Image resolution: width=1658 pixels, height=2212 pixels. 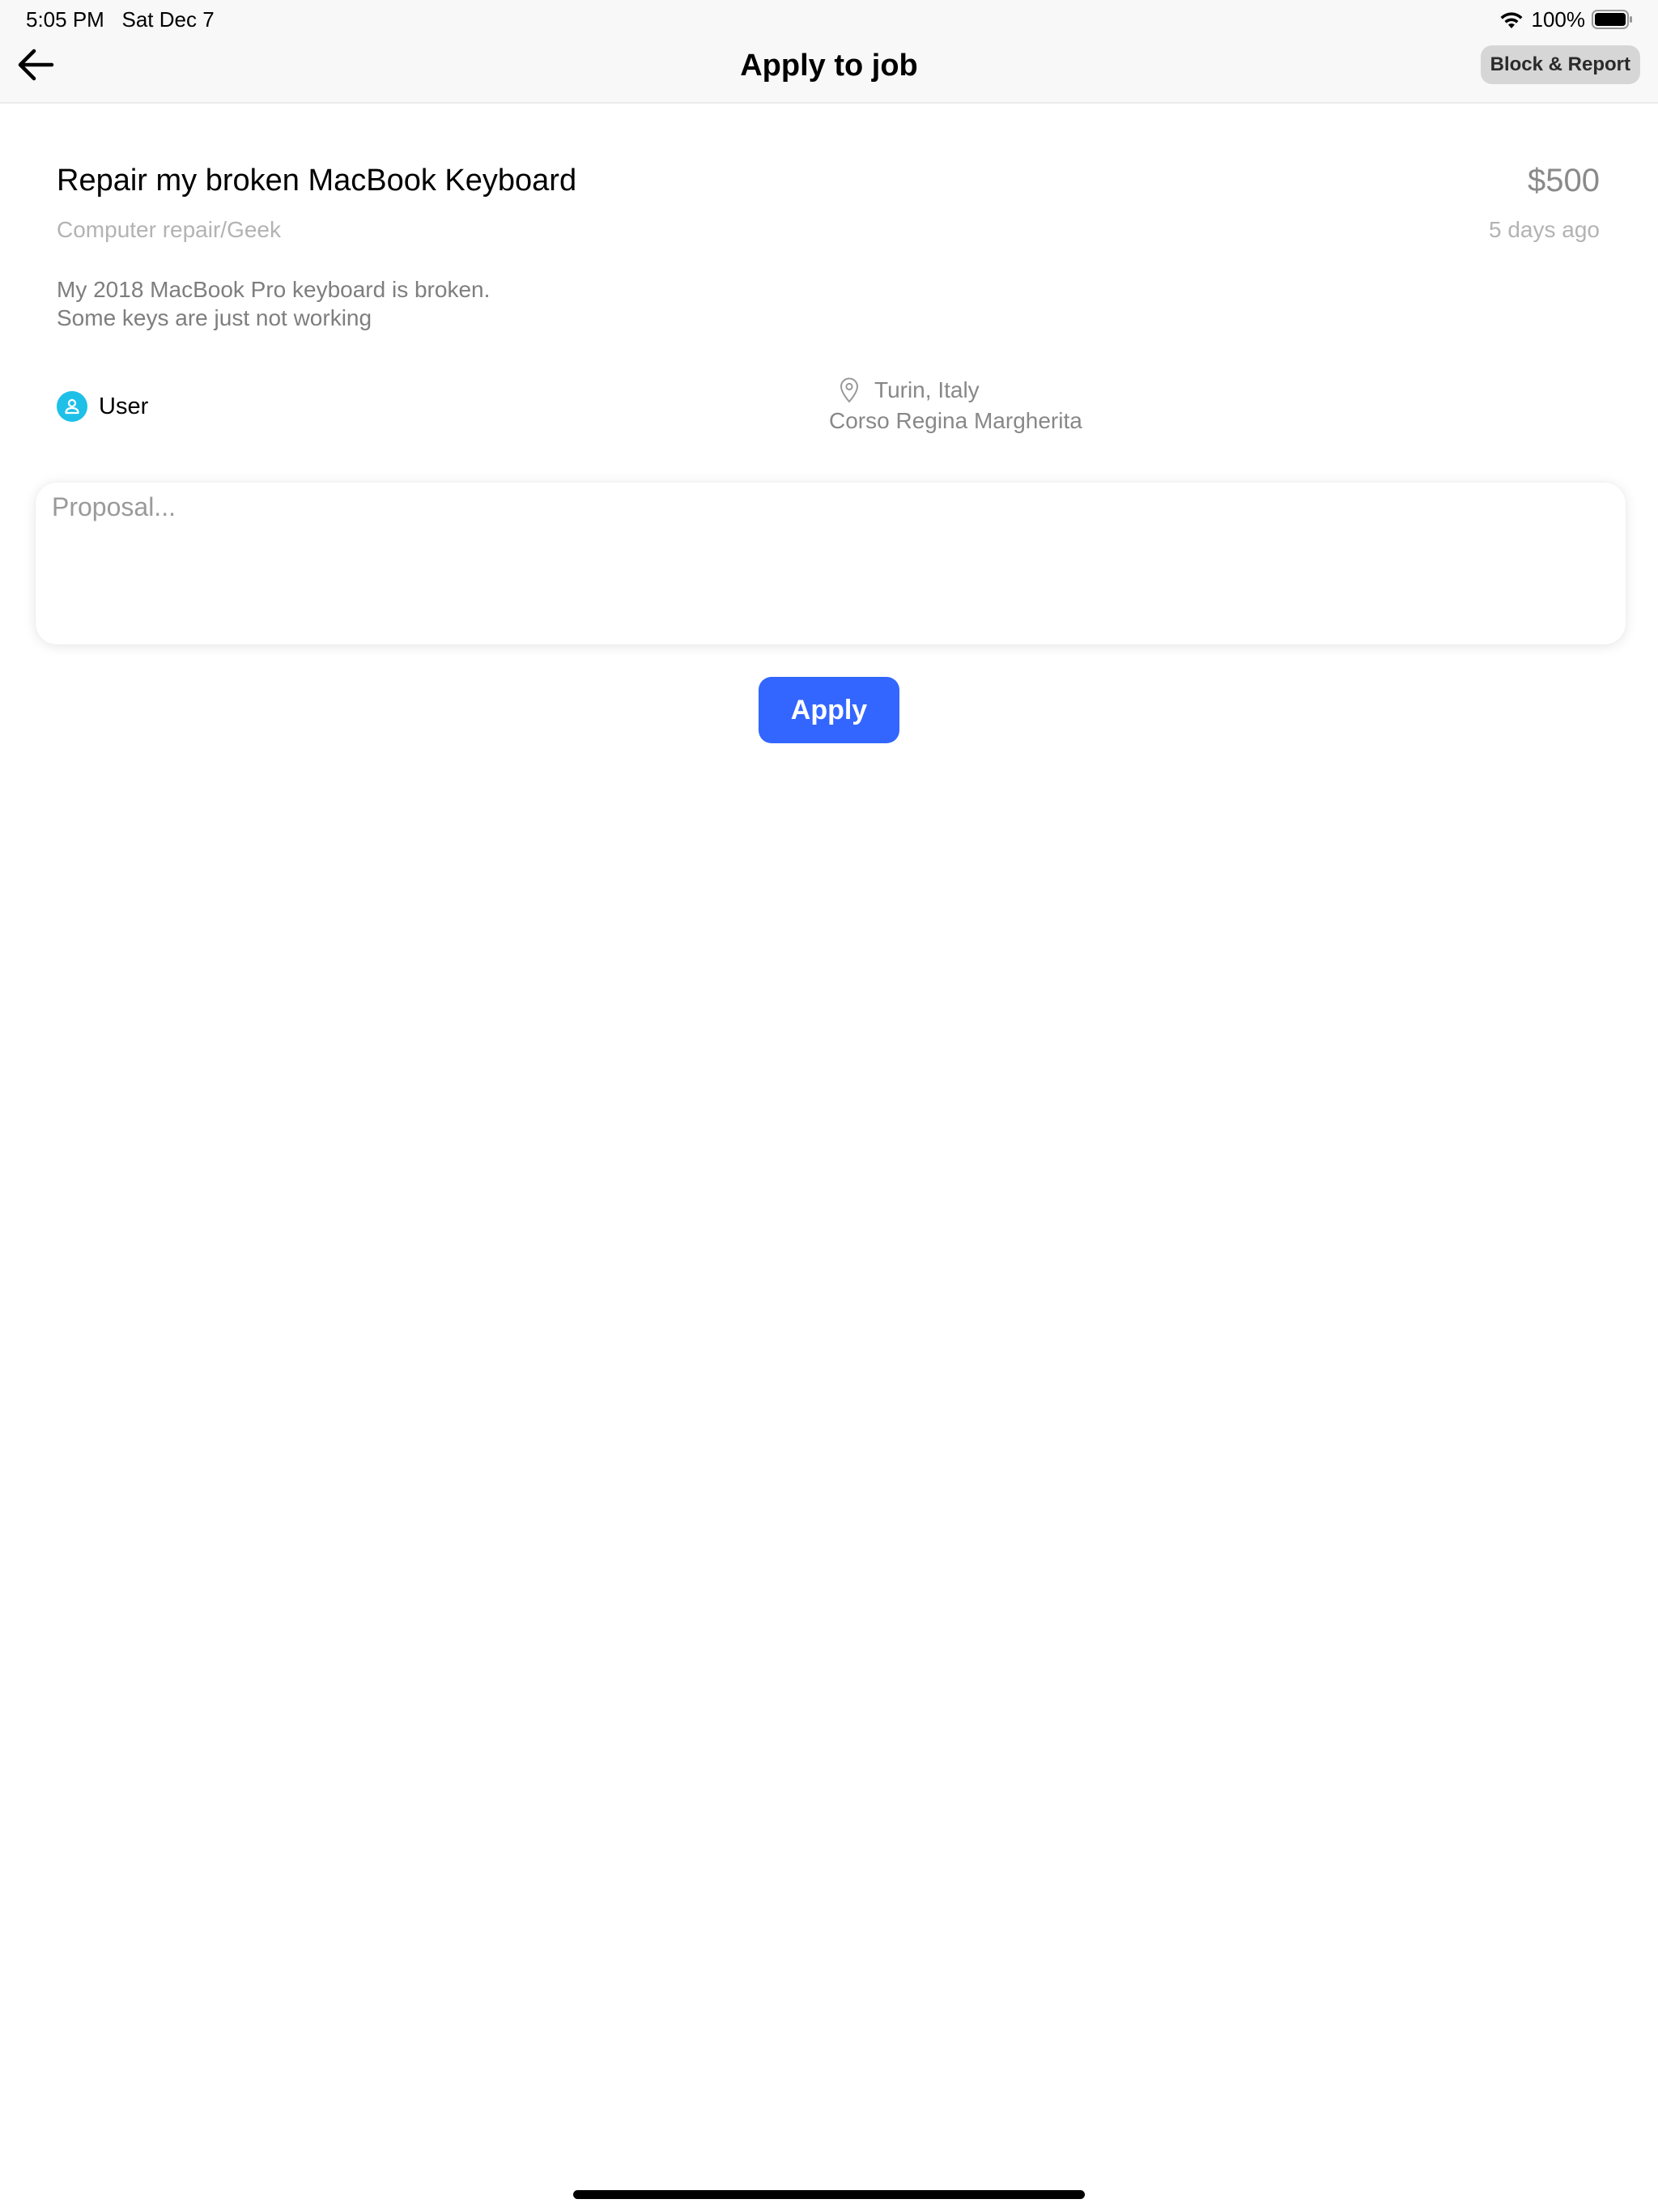 What do you see at coordinates (1564, 181) in the screenshot?
I see `job-price: $500` at bounding box center [1564, 181].